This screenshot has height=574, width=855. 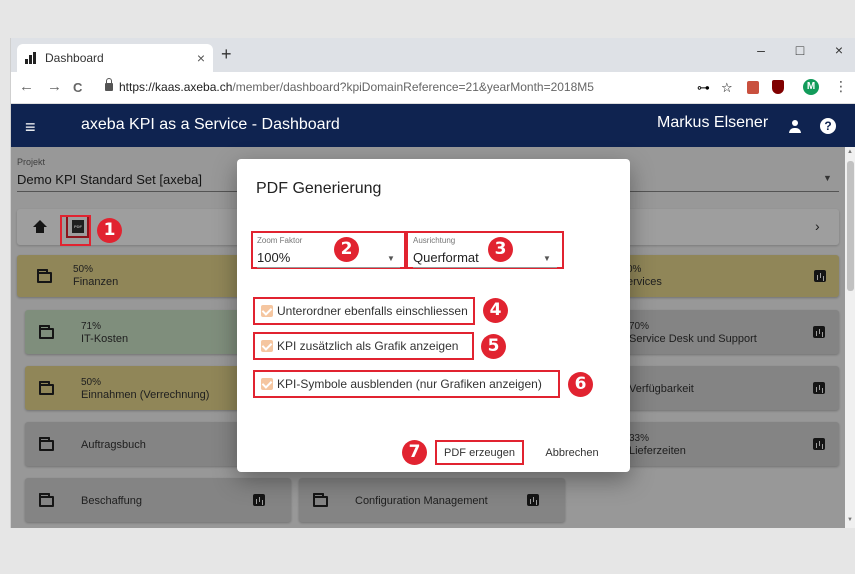 What do you see at coordinates (580, 384) in the screenshot?
I see `marker-6: 6` at bounding box center [580, 384].